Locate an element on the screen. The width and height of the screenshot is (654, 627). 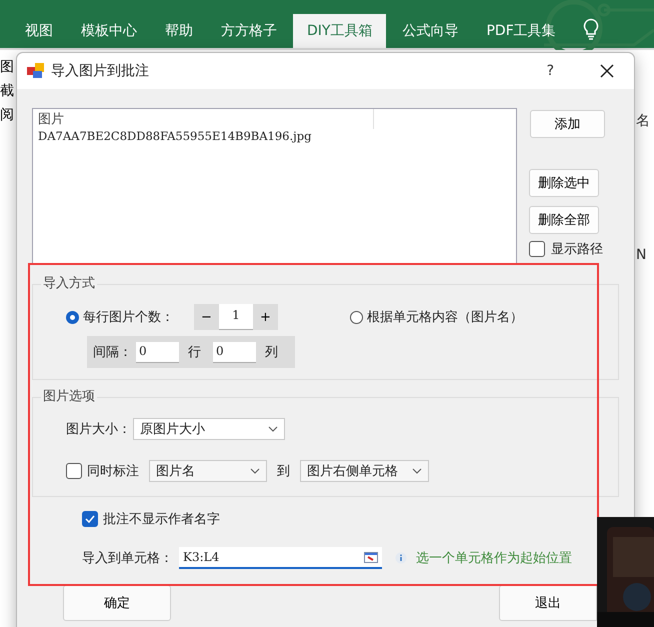
group-title: 图片选项 is located at coordinates (69, 396).